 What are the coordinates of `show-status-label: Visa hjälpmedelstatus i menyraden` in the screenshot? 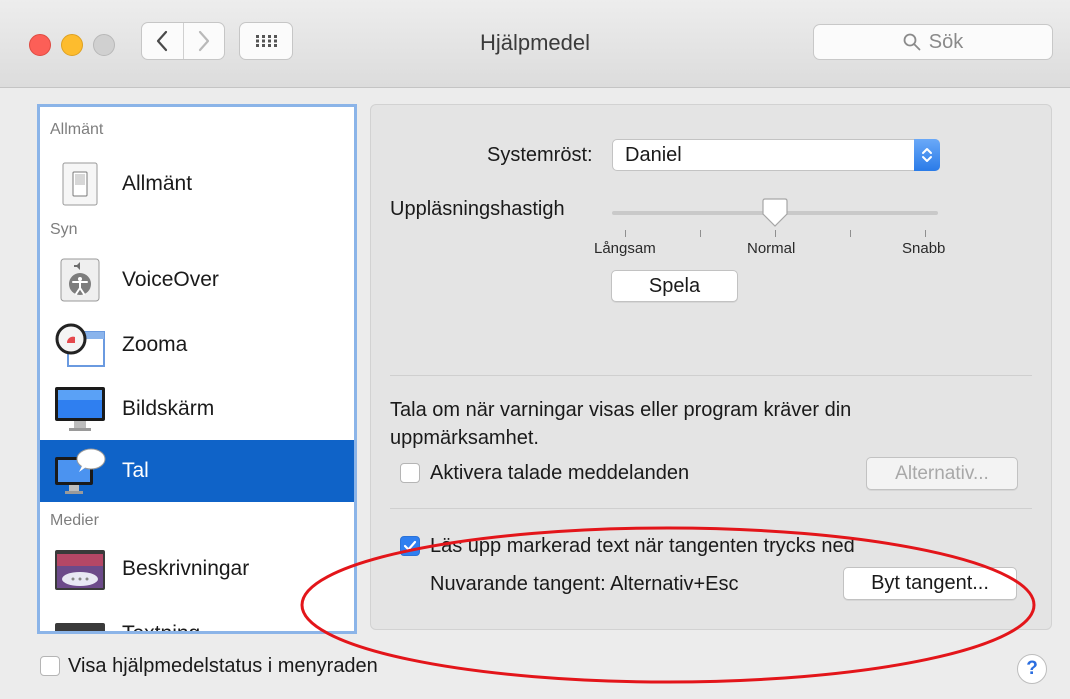 It's located at (223, 666).